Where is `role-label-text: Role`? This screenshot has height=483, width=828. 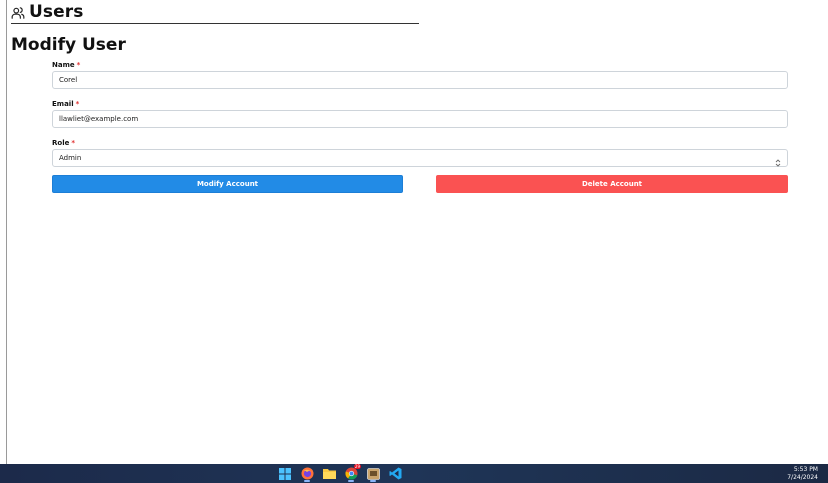
role-label-text: Role is located at coordinates (61, 143).